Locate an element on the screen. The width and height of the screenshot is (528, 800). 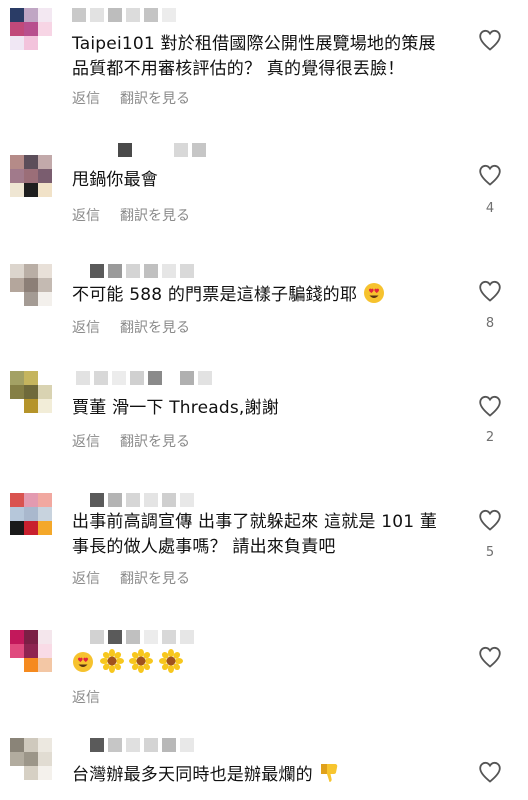
comment-text: 賈董 滑一下 Threads,謝謝 is located at coordinates (175, 408).